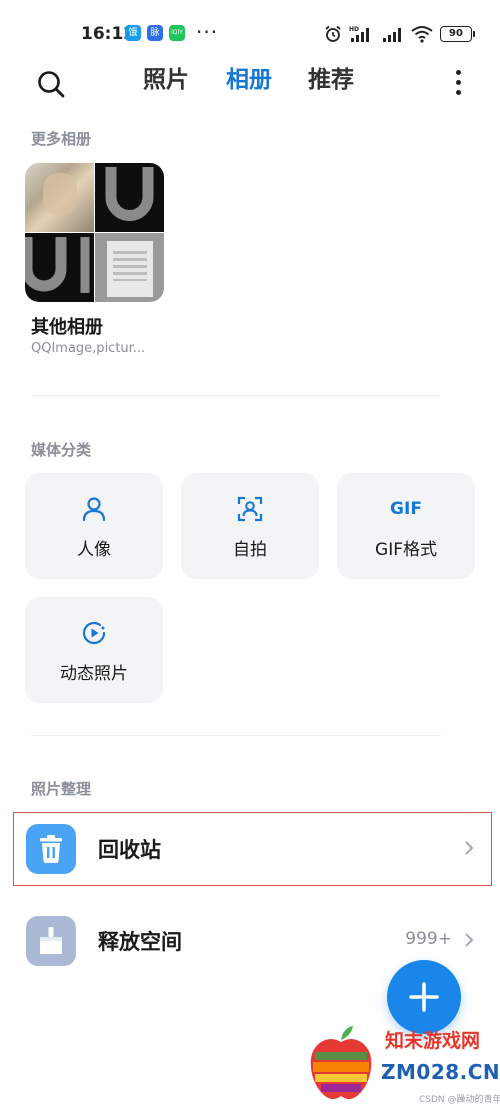 The height and width of the screenshot is (1111, 500). Describe the element at coordinates (459, 1100) in the screenshot. I see `watermark-credit: CSDN @躁动的青年` at that location.